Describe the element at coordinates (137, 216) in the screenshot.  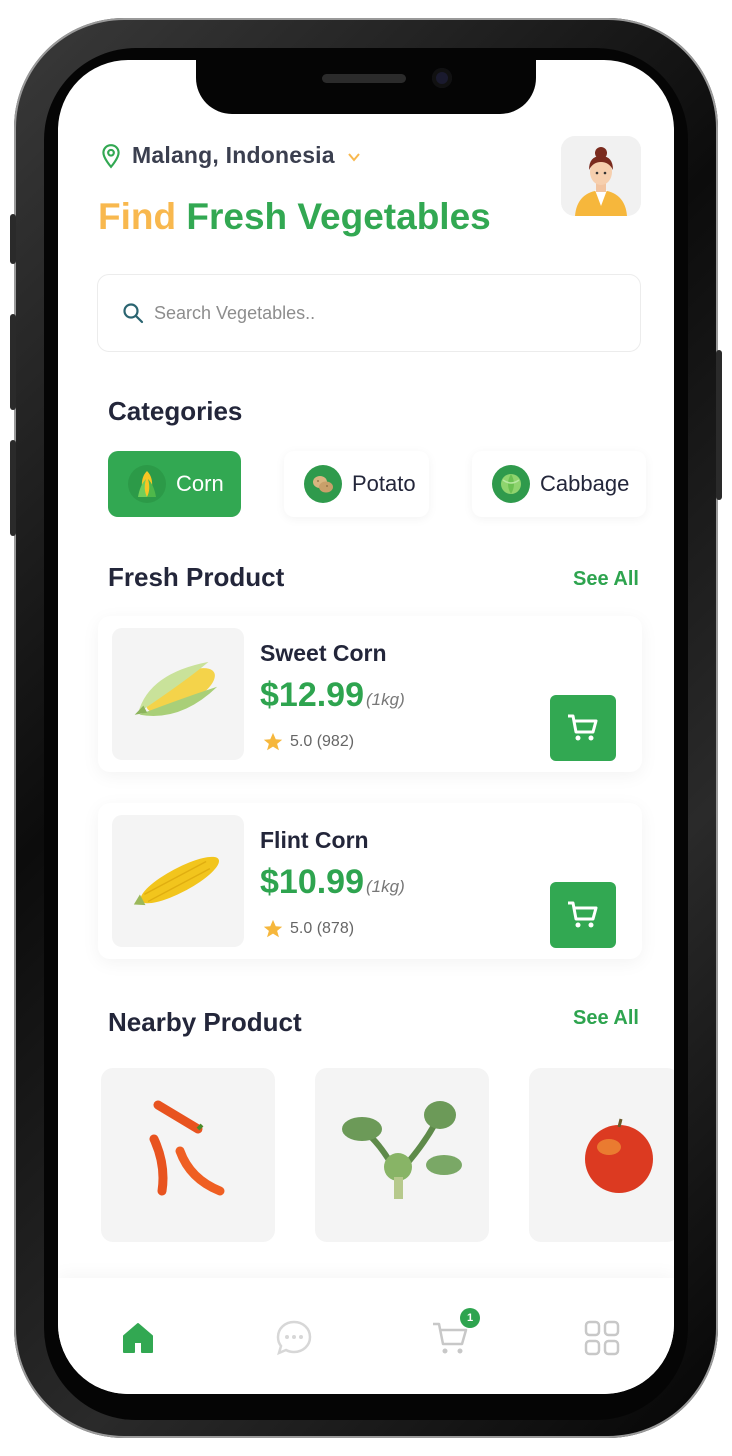
I see `headline-find: Find` at that location.